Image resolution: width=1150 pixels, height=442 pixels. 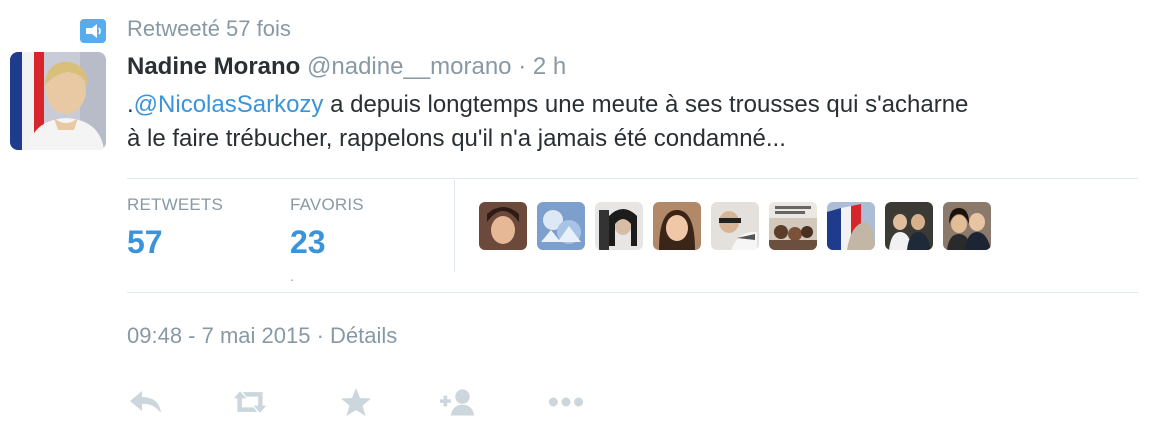 What do you see at coordinates (632, 178) in the screenshot?
I see `stats-top-divider` at bounding box center [632, 178].